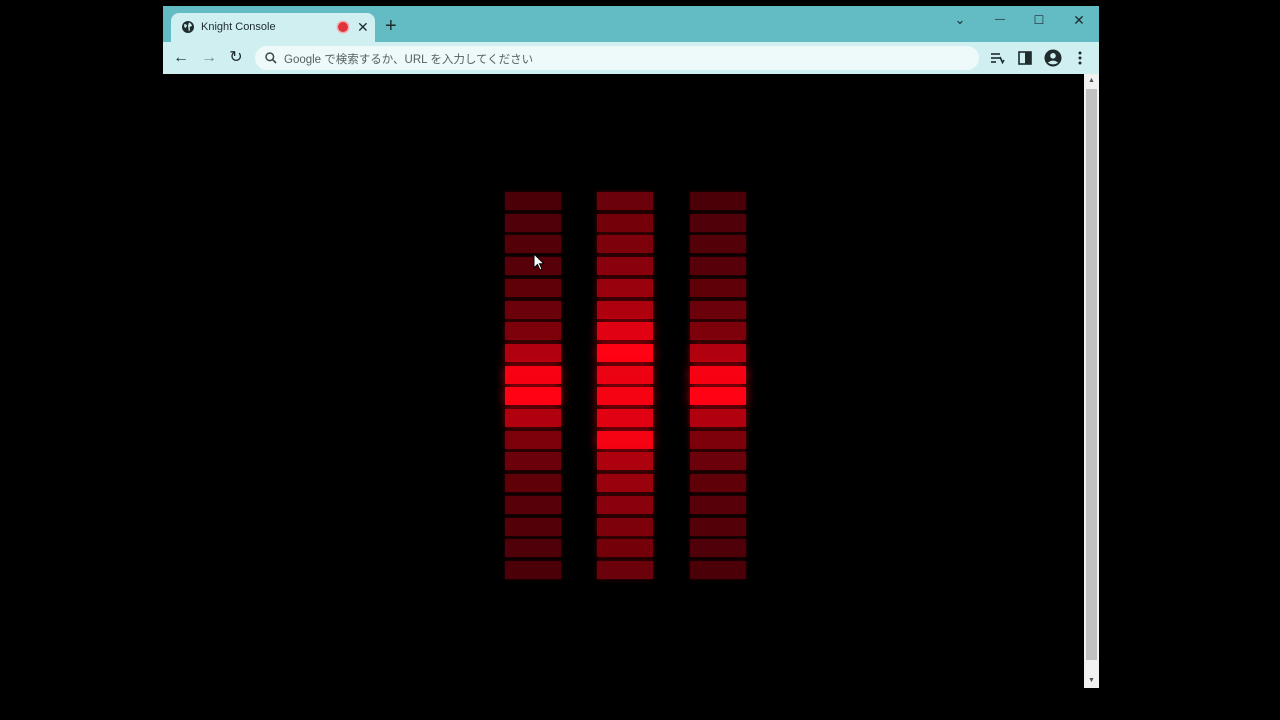  What do you see at coordinates (236, 58) in the screenshot?
I see `reload-button: ↻` at bounding box center [236, 58].